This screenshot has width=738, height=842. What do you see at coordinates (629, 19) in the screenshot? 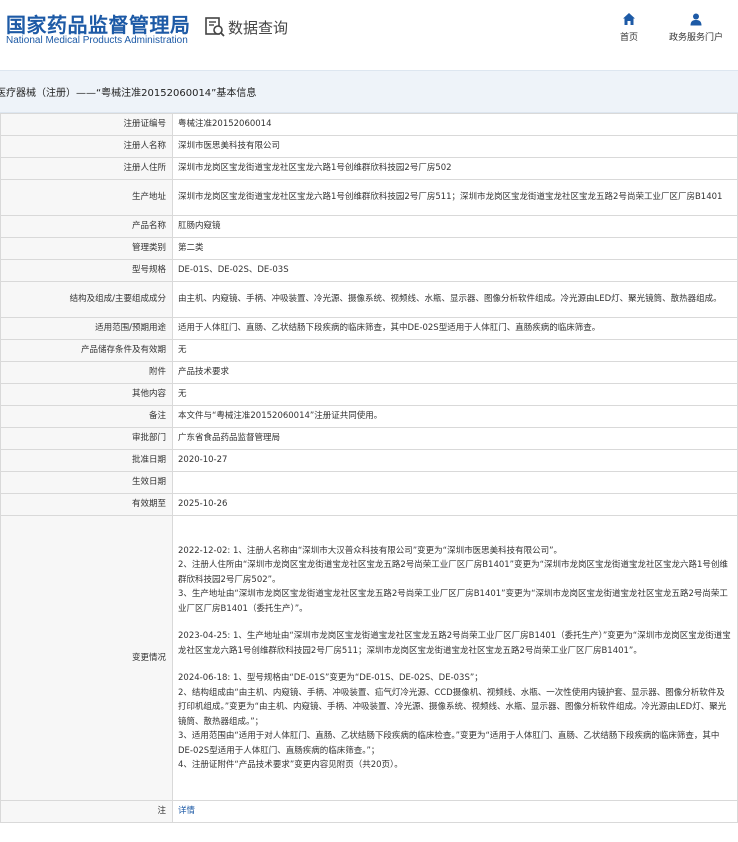
I see `home-icon` at bounding box center [629, 19].